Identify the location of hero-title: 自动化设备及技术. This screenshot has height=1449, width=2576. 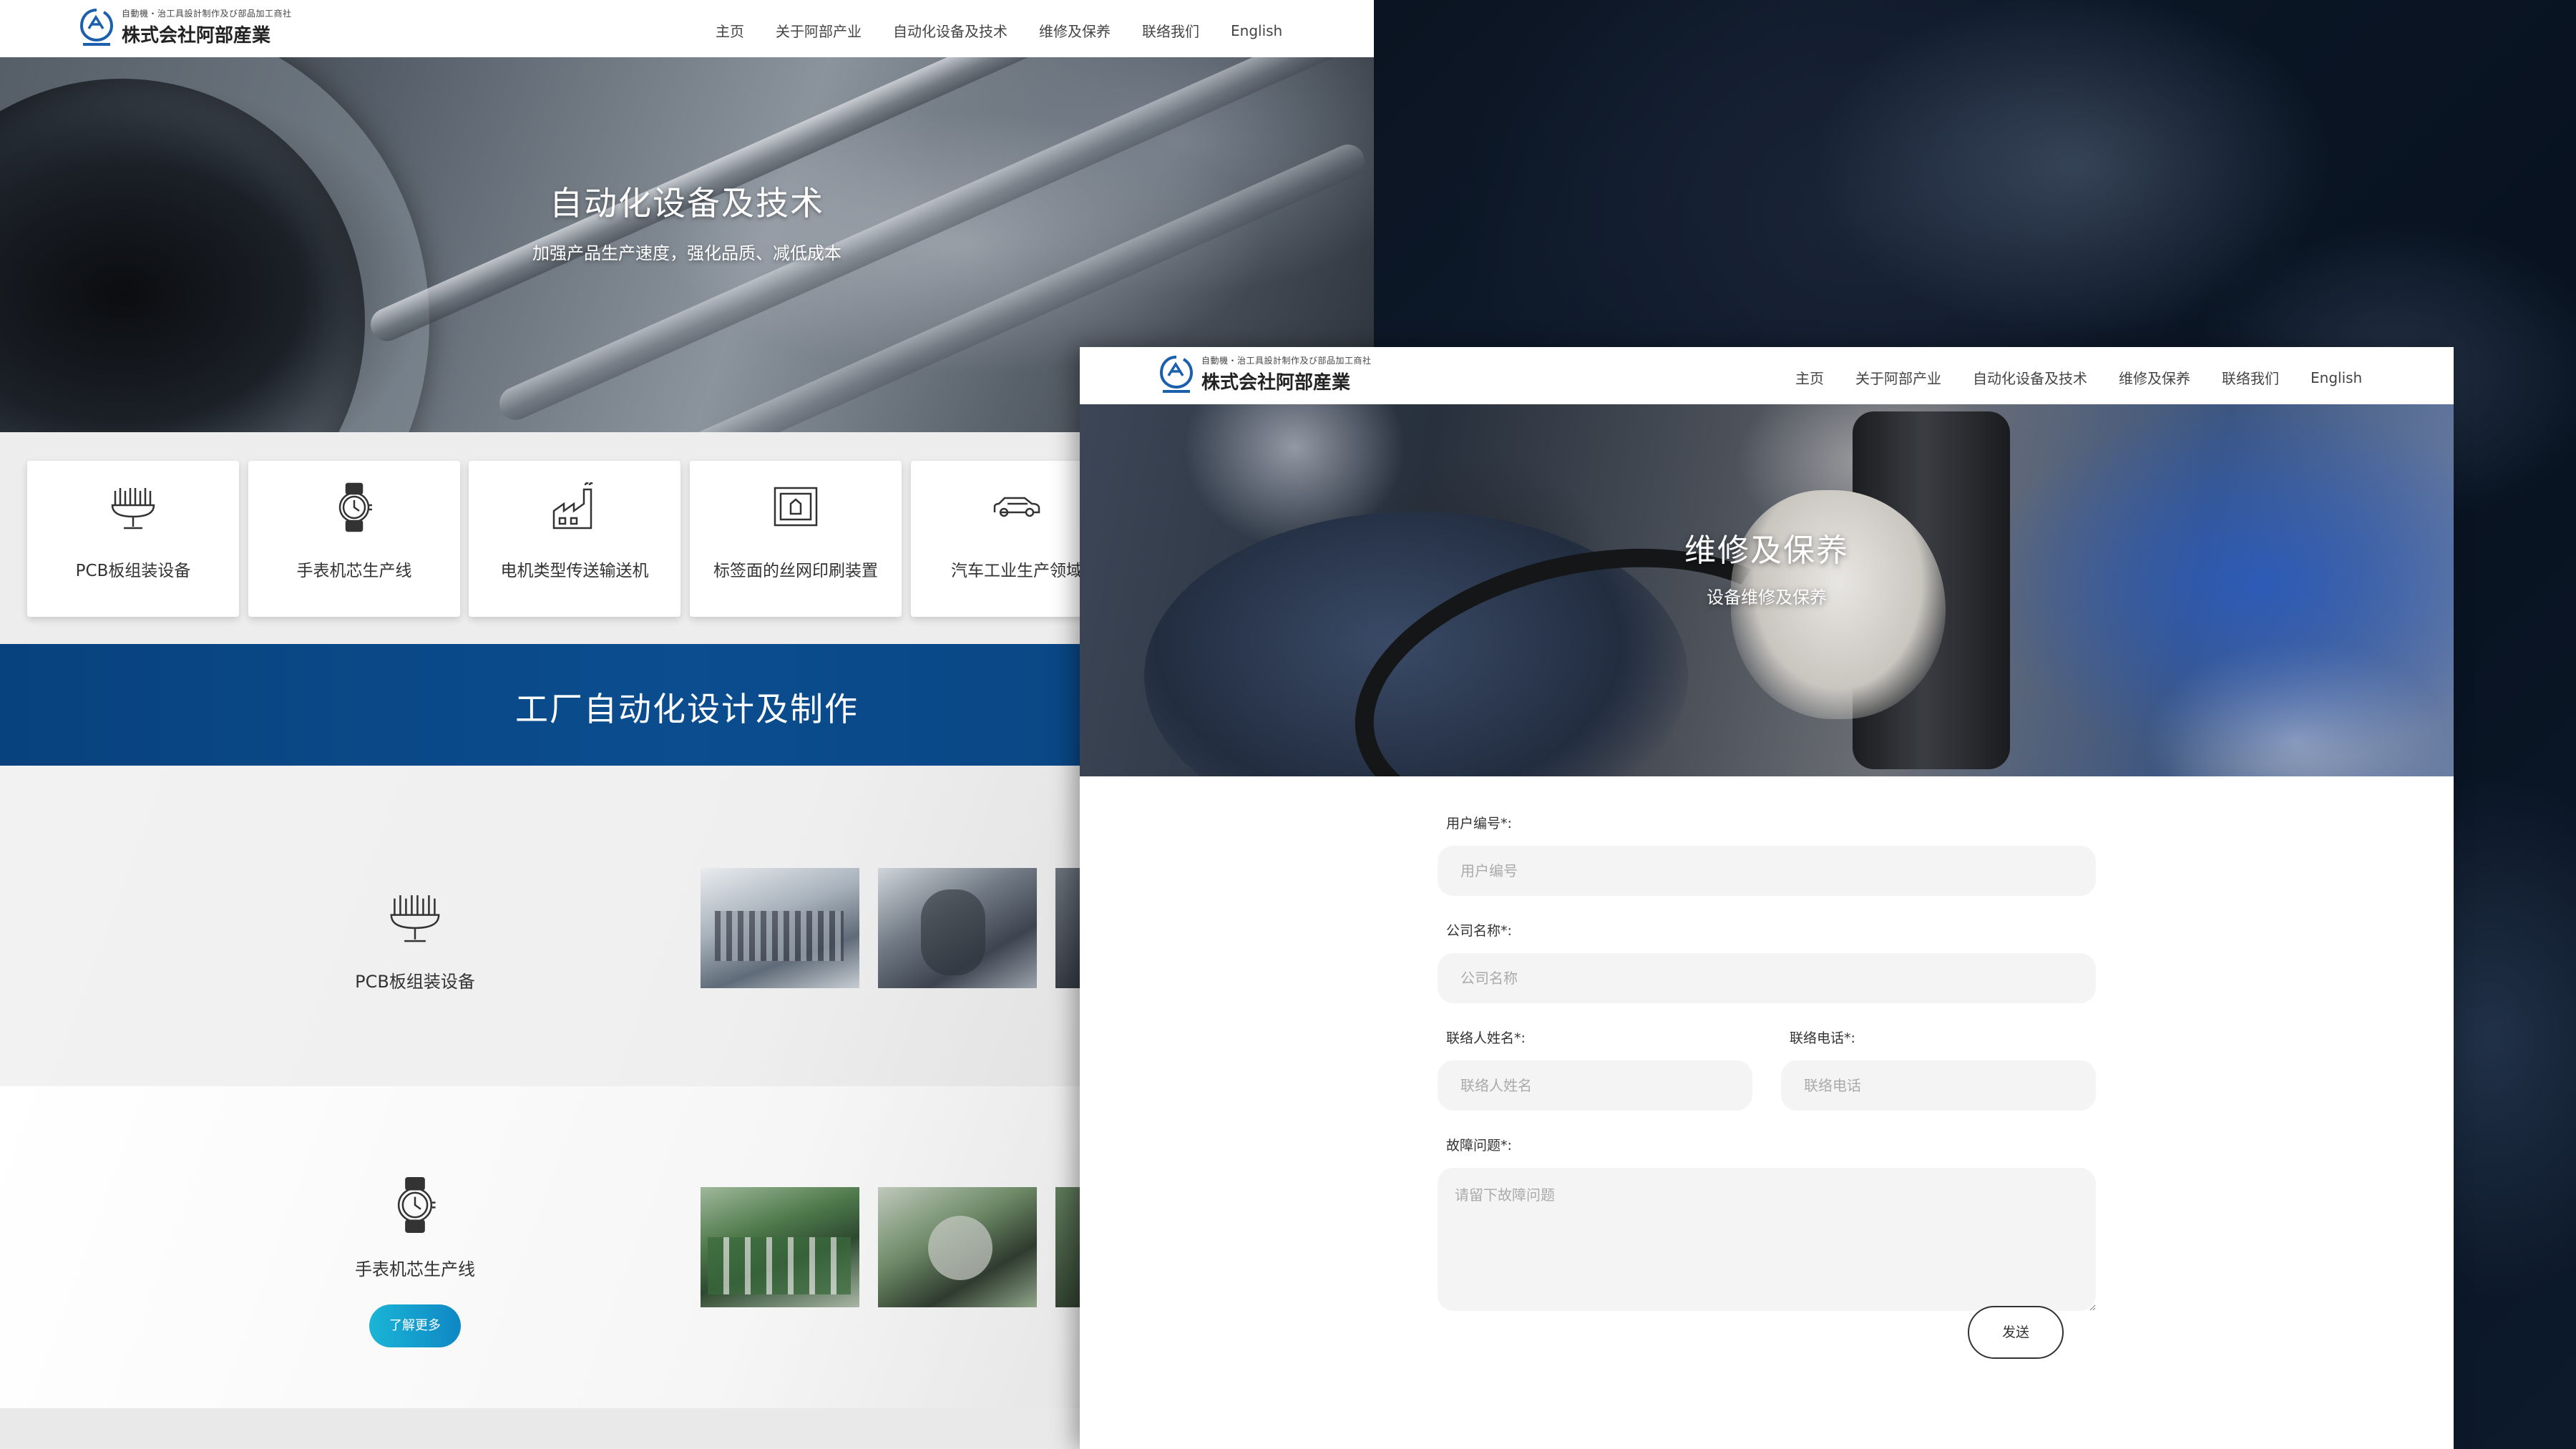
(687, 203).